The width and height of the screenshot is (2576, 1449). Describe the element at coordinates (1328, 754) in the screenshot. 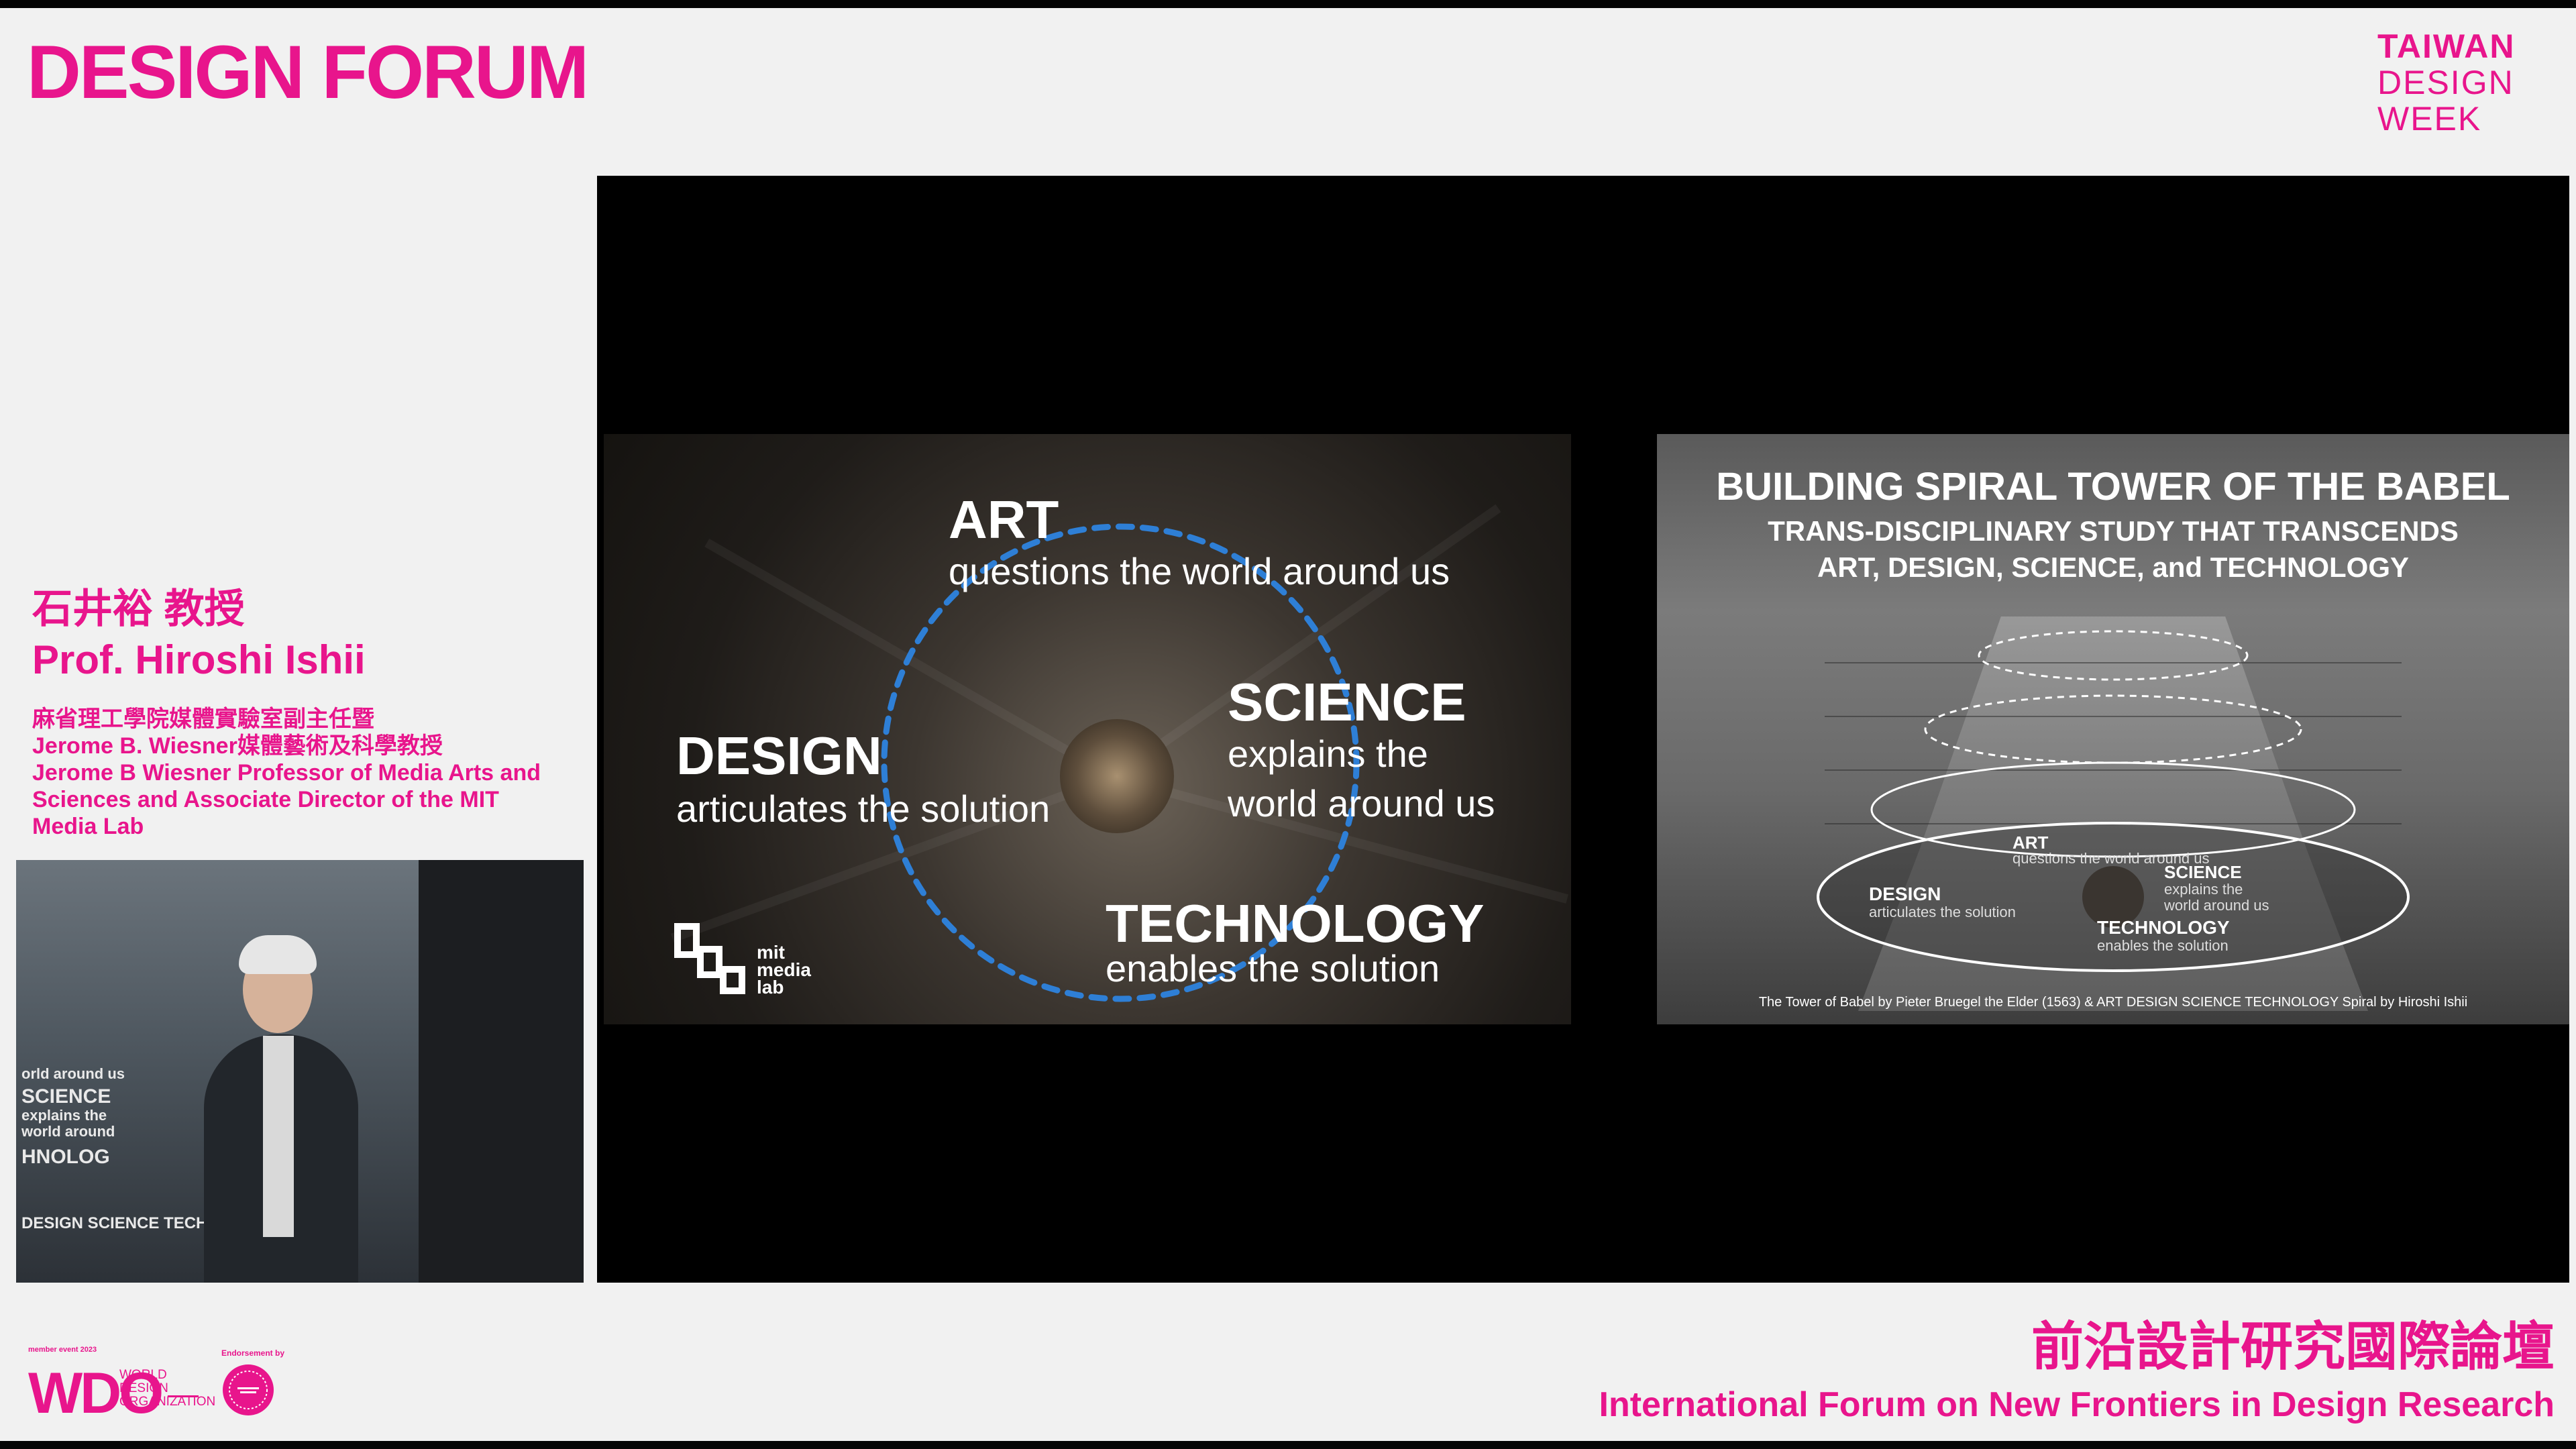

I see `science-description-line: explains the` at that location.